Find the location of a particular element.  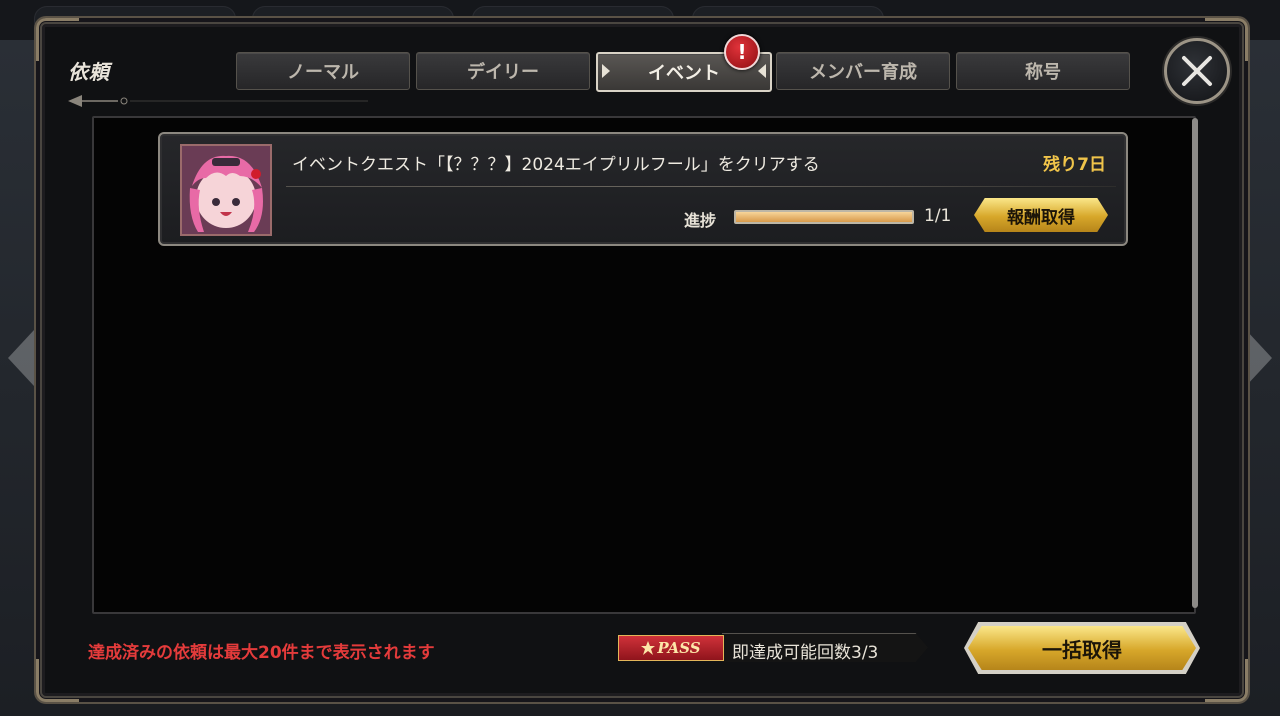

character-portrait-icon is located at coordinates (226, 190).